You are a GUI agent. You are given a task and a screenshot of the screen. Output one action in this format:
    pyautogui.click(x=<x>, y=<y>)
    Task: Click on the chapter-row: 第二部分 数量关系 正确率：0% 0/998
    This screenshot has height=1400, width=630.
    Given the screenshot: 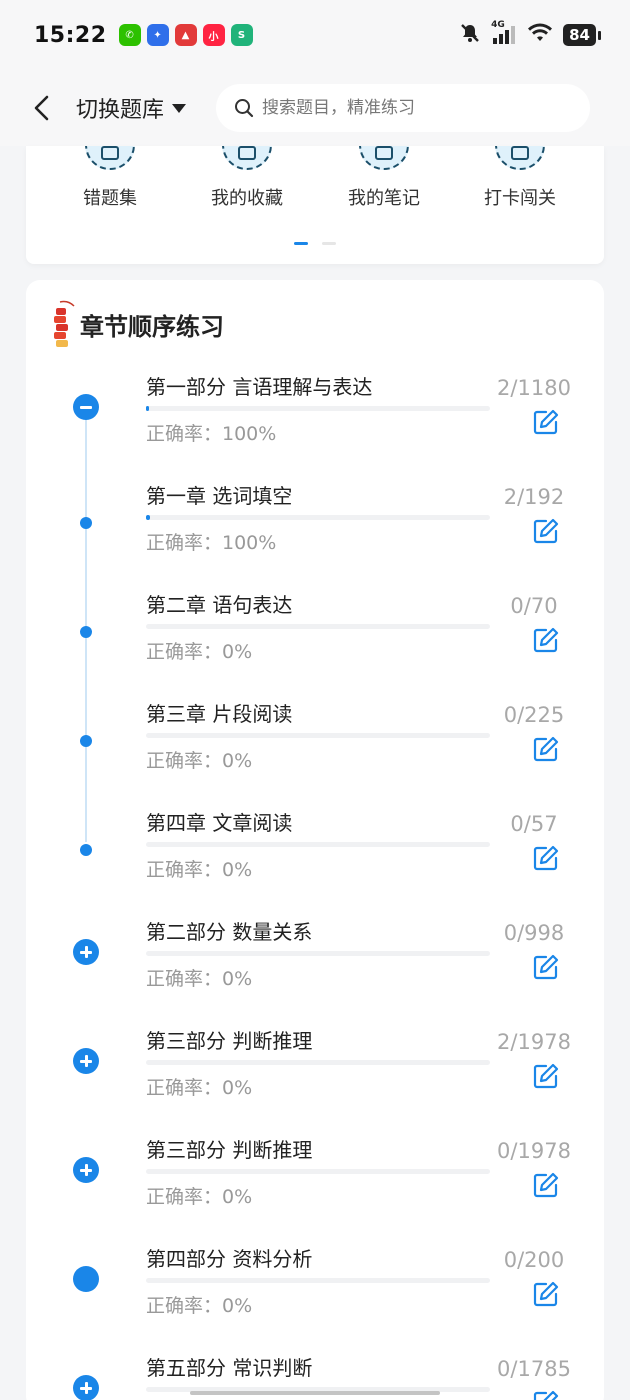 What is the action you would take?
    pyautogui.click(x=315, y=963)
    